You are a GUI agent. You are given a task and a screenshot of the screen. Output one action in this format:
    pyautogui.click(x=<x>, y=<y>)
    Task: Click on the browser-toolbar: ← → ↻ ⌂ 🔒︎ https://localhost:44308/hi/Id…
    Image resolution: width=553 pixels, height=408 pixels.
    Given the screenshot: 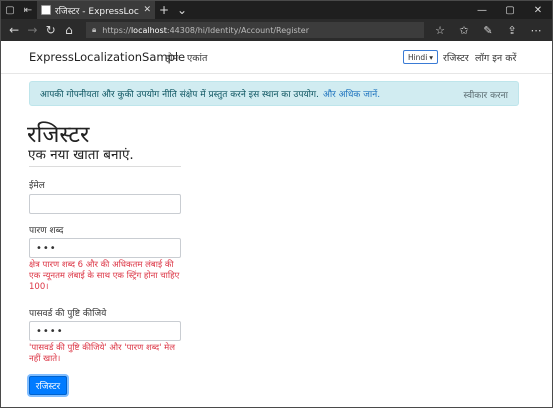 What is the action you would take?
    pyautogui.click(x=276, y=30)
    